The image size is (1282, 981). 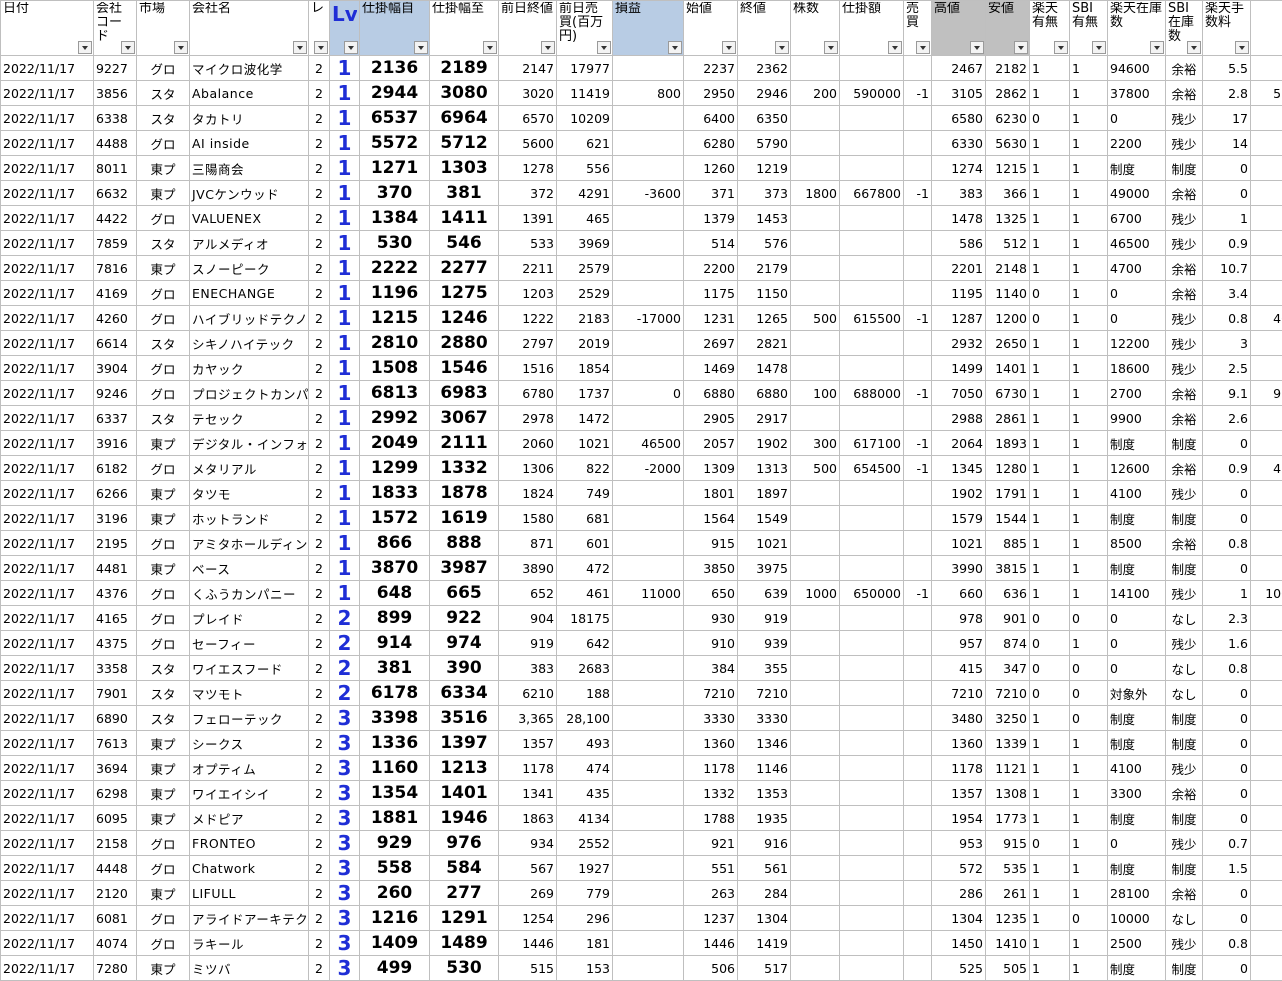 I want to click on low-cell: 1401, so click(x=1008, y=368).